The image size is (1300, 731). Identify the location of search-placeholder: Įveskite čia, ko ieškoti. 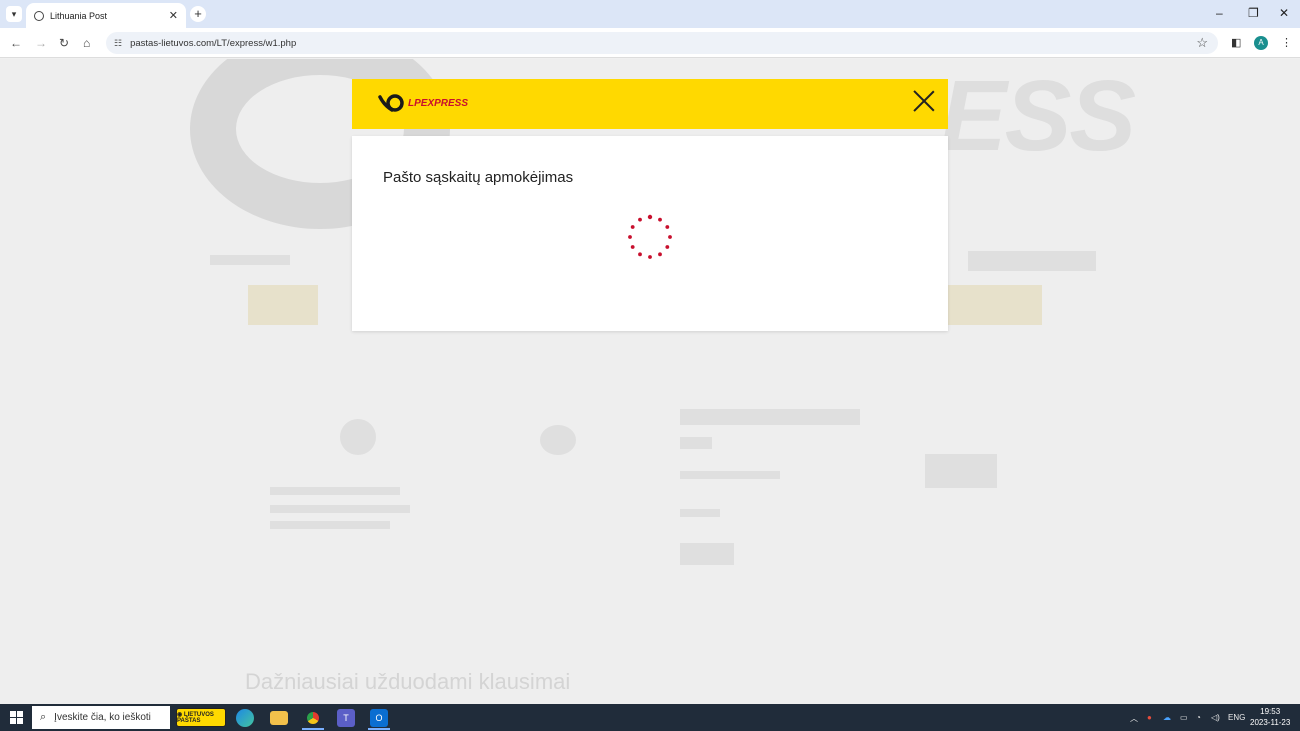
(102, 717).